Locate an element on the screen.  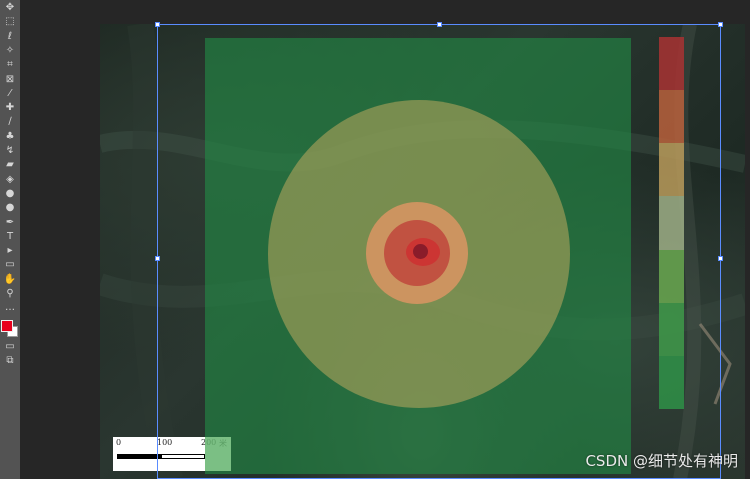
path-selection-tool-icon: ▸ is located at coordinates (10, 251).